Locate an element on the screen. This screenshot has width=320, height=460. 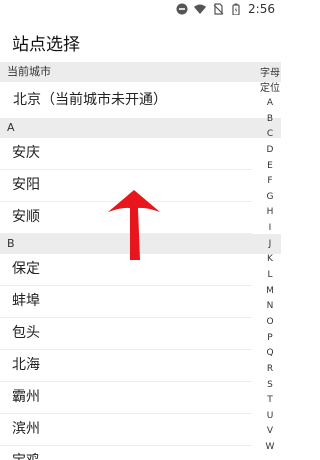
status-icons: 2:56 is located at coordinates (225, 9).